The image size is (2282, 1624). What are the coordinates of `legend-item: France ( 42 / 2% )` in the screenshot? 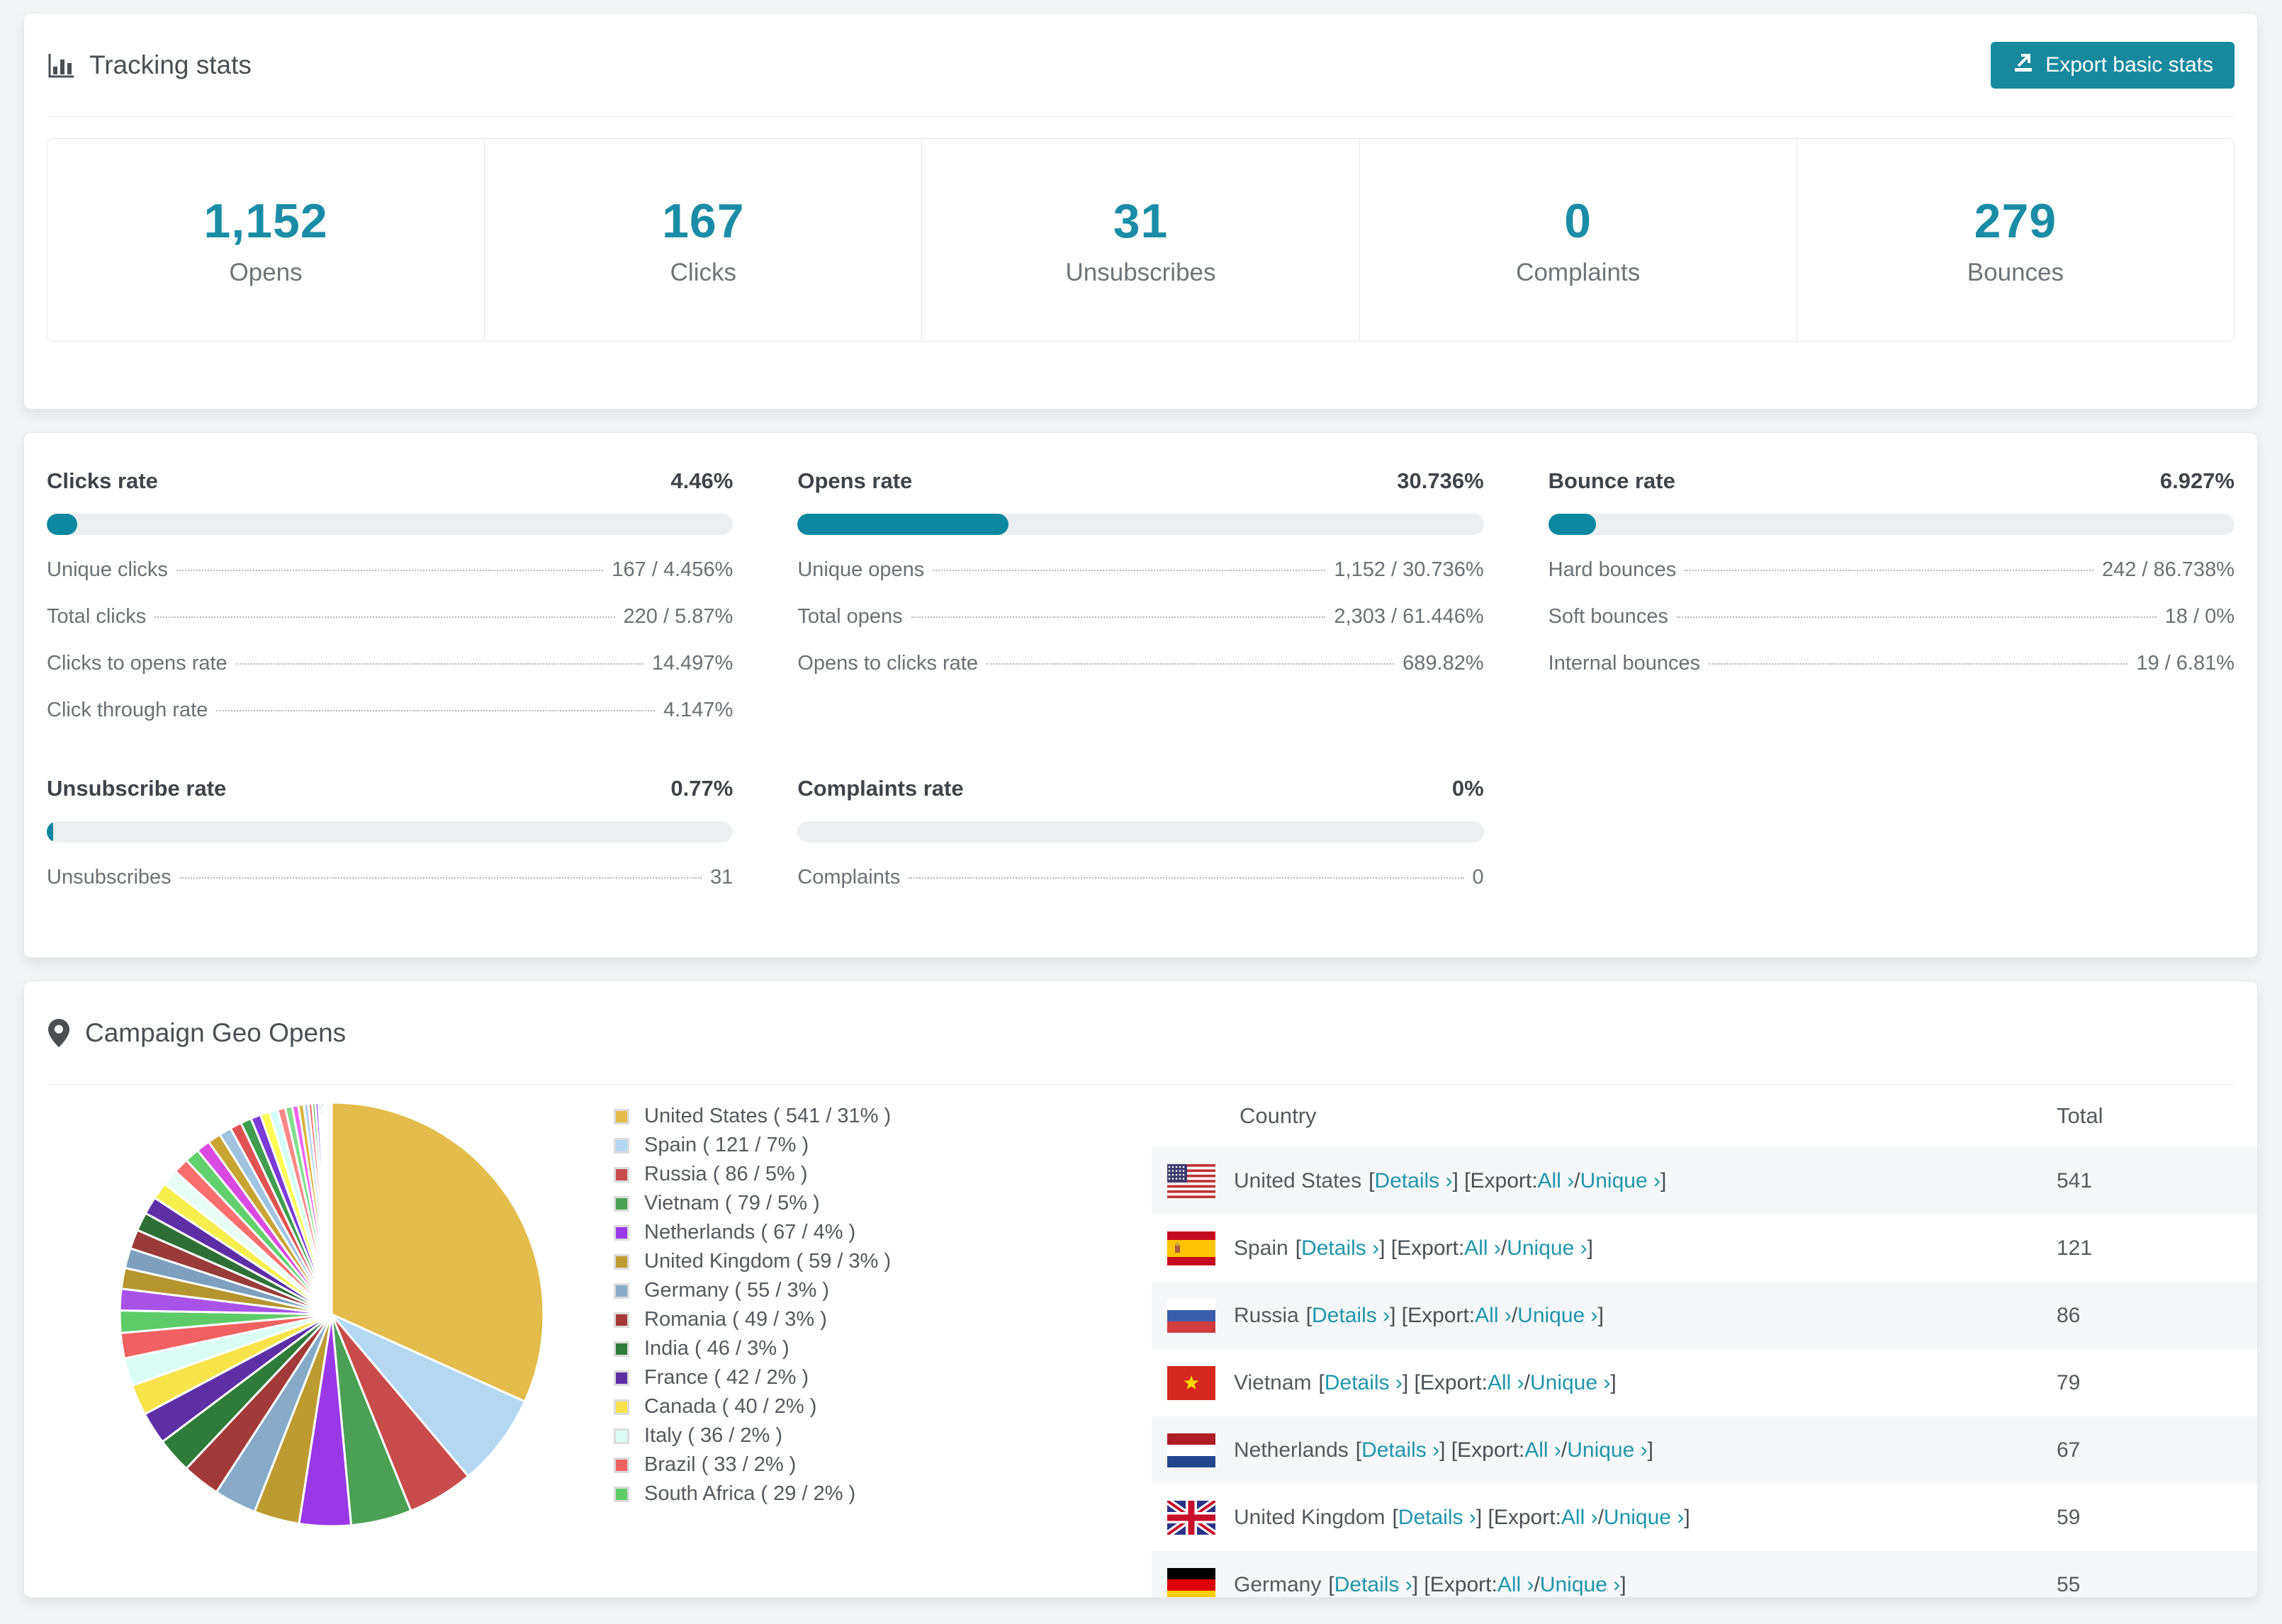 It's located at (752, 1378).